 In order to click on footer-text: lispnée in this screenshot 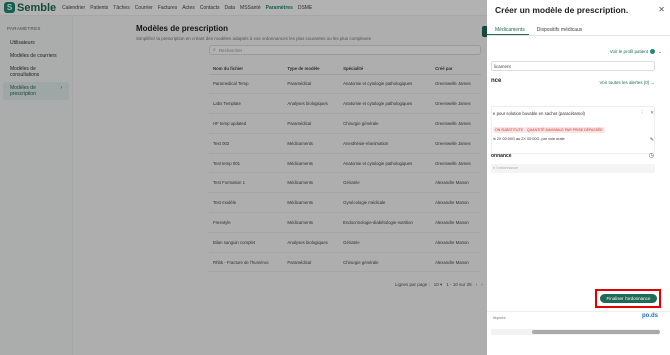, I will do `click(499, 317)`.